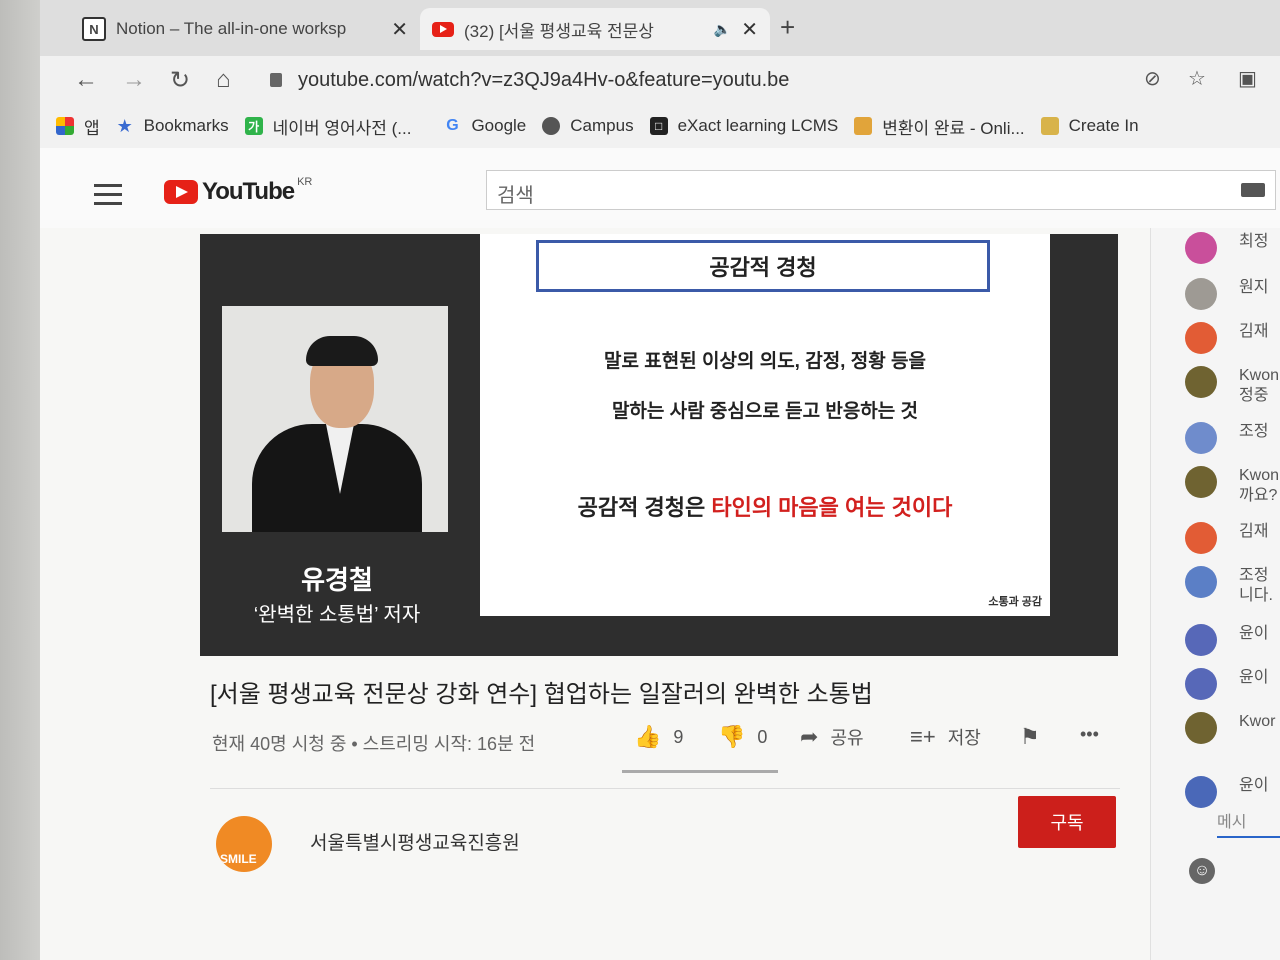  I want to click on chat-text: Kwor, so click(1257, 721).